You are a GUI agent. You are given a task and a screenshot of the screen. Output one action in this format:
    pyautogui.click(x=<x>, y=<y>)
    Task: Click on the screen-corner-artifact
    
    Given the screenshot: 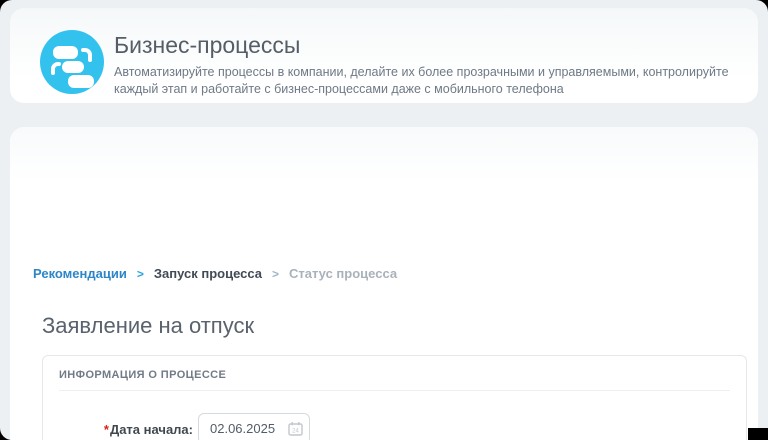 What is the action you would take?
    pyautogui.click(x=758, y=434)
    